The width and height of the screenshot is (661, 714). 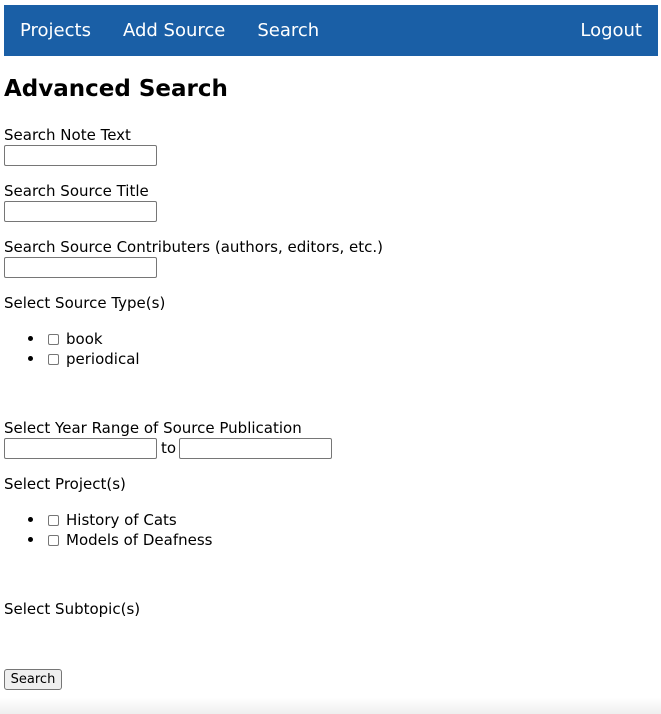 I want to click on checkbox-label: History of Cats, so click(x=121, y=520).